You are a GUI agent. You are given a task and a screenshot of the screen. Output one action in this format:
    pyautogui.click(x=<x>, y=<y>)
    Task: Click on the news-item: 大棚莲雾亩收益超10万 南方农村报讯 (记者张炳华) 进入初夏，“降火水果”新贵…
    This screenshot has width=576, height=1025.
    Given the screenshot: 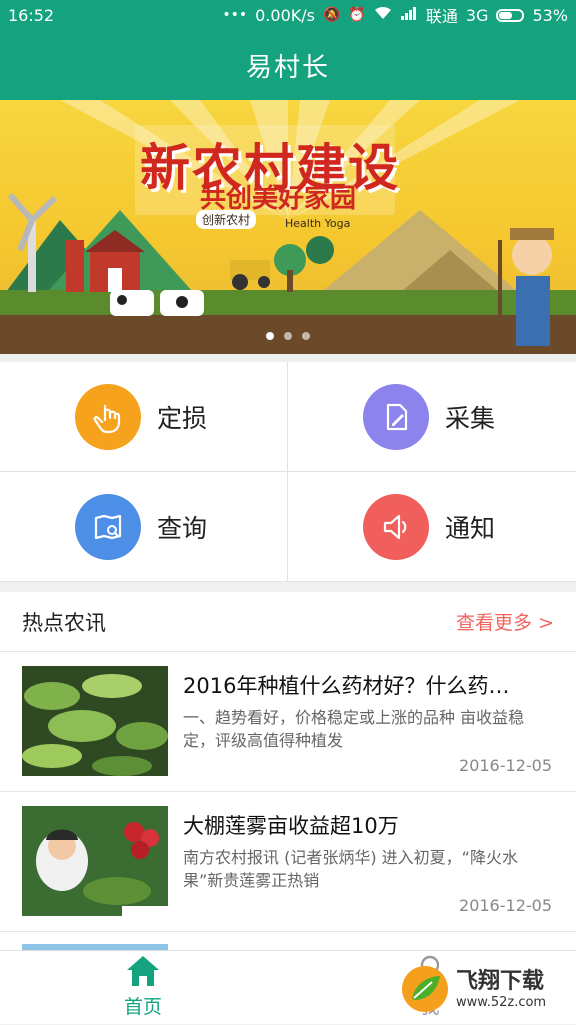 What is the action you would take?
    pyautogui.click(x=288, y=862)
    